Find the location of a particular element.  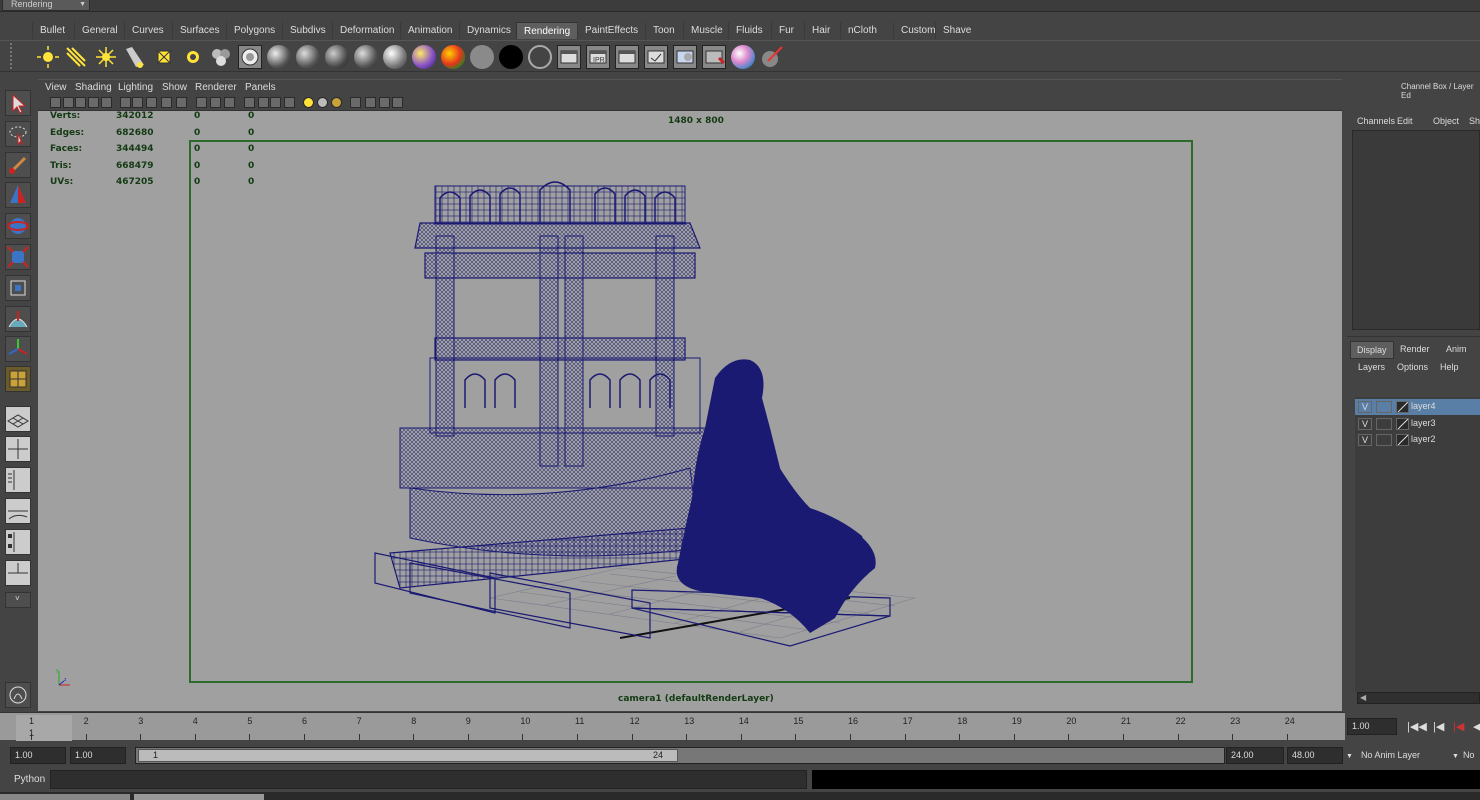

volume-light-icon is located at coordinates (193, 57).